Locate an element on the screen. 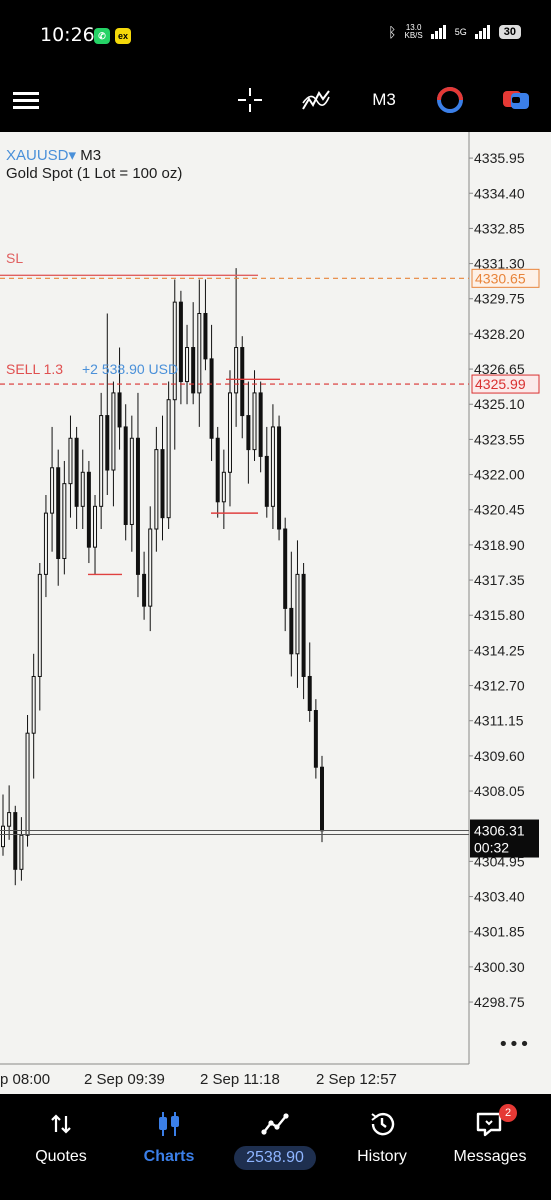 The image size is (551, 1200). y-tick-label: 4309.60 is located at coordinates (499, 756).